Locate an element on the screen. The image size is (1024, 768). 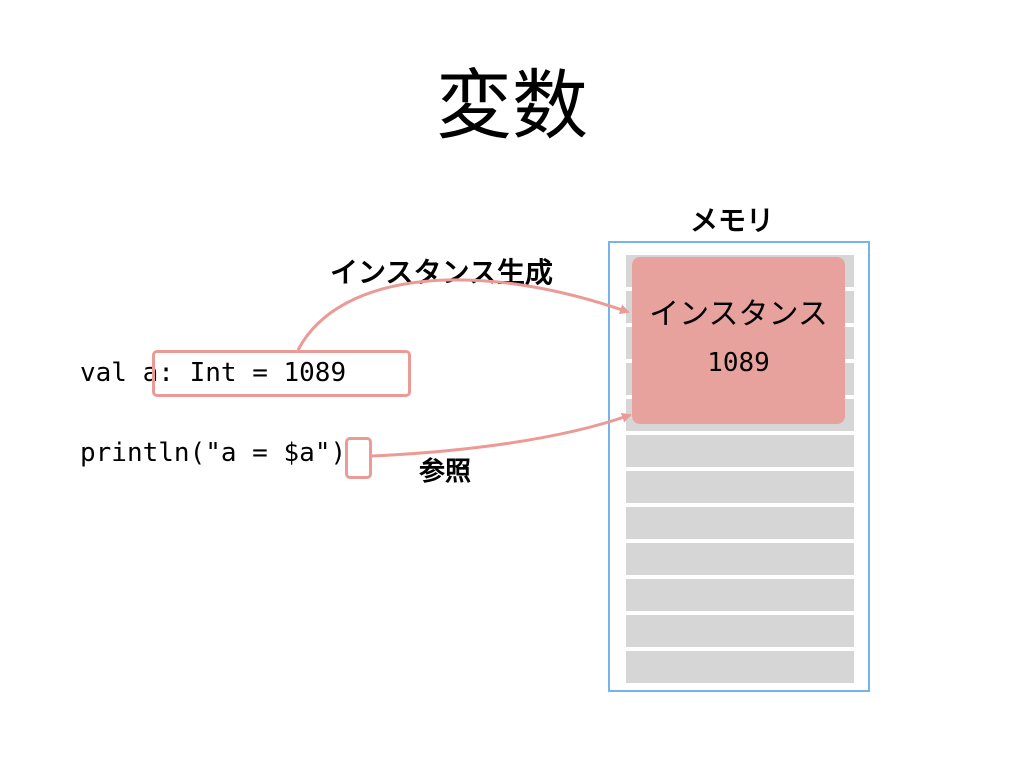
arrows-layer is located at coordinates (464, 368).